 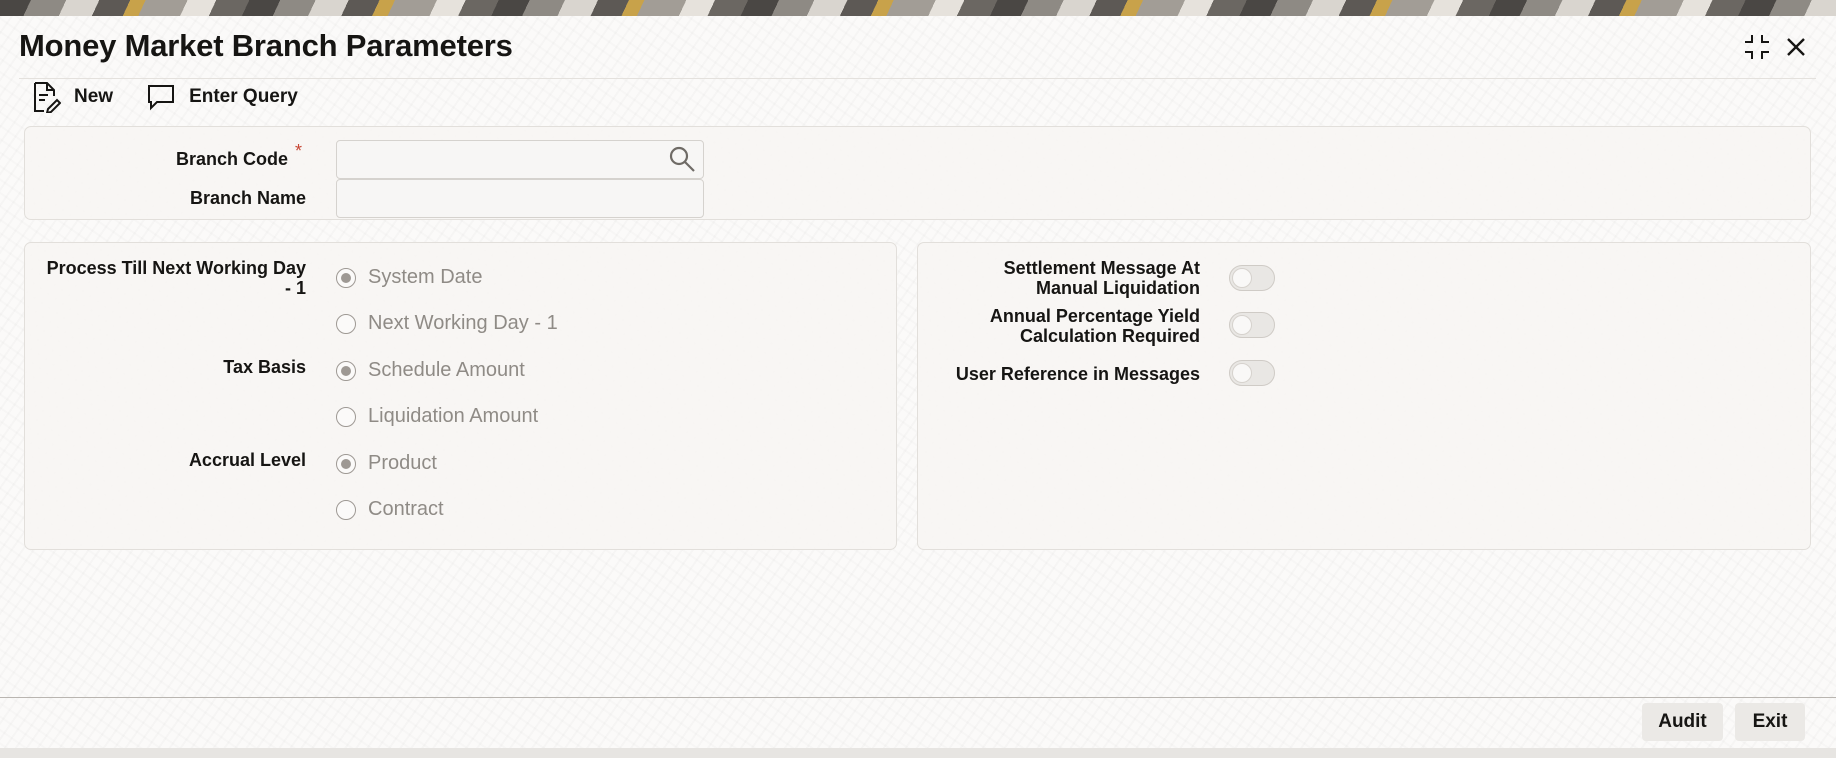 What do you see at coordinates (1101, 268) in the screenshot?
I see `settlement-label-line1: Settlement Message At` at bounding box center [1101, 268].